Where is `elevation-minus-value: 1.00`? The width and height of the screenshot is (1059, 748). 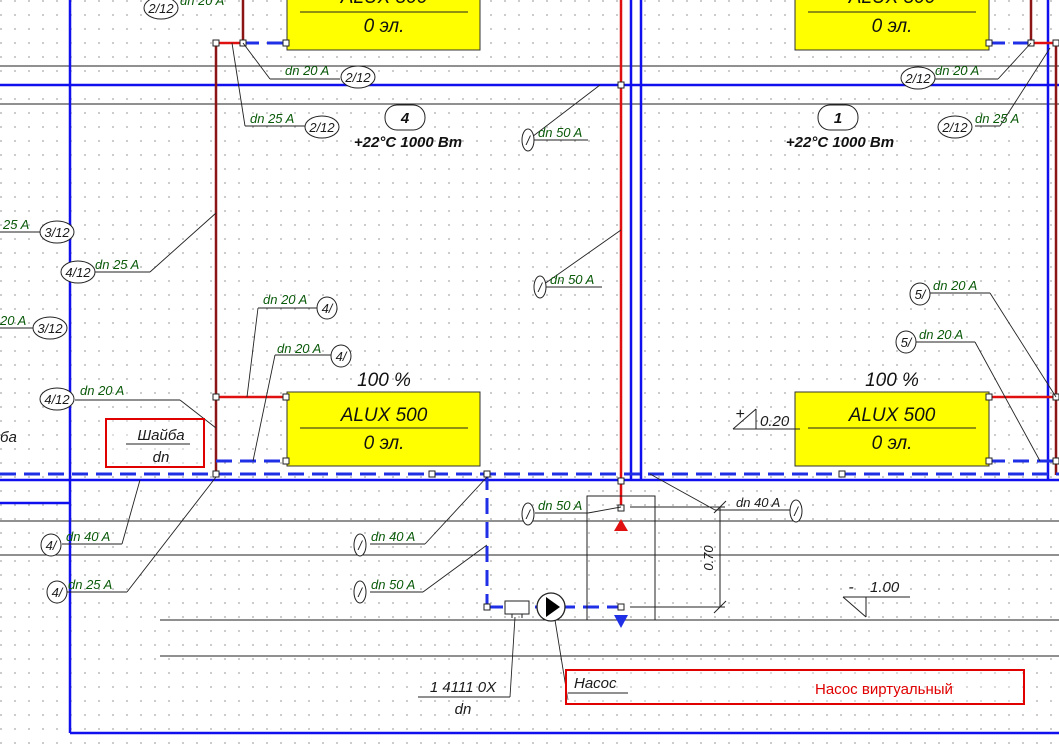
elevation-minus-value: 1.00 is located at coordinates (885, 587).